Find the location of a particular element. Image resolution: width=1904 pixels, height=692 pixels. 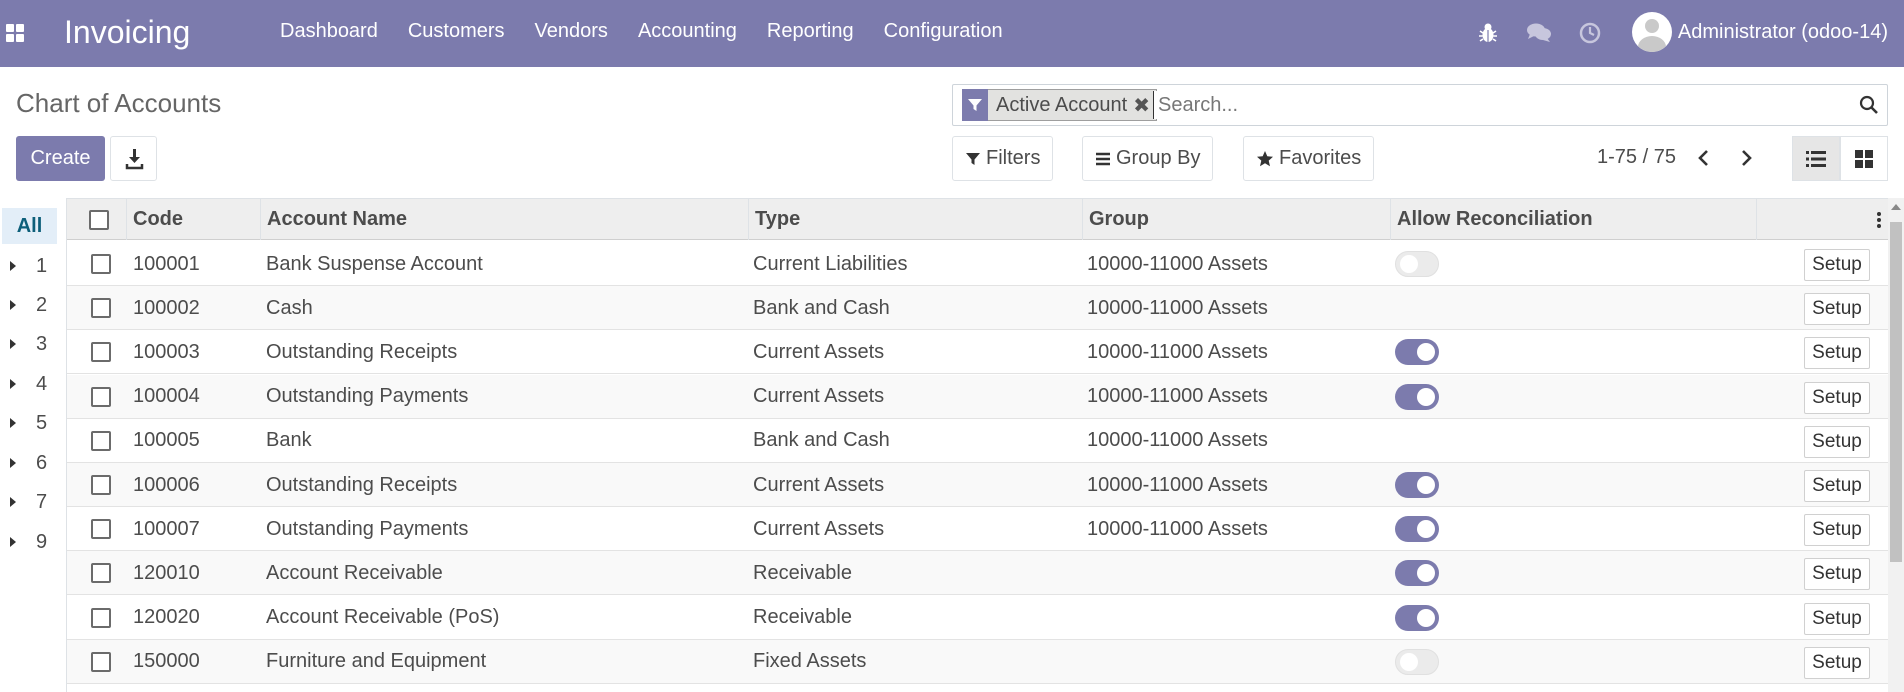

cell-code: 100003 is located at coordinates (166, 351).